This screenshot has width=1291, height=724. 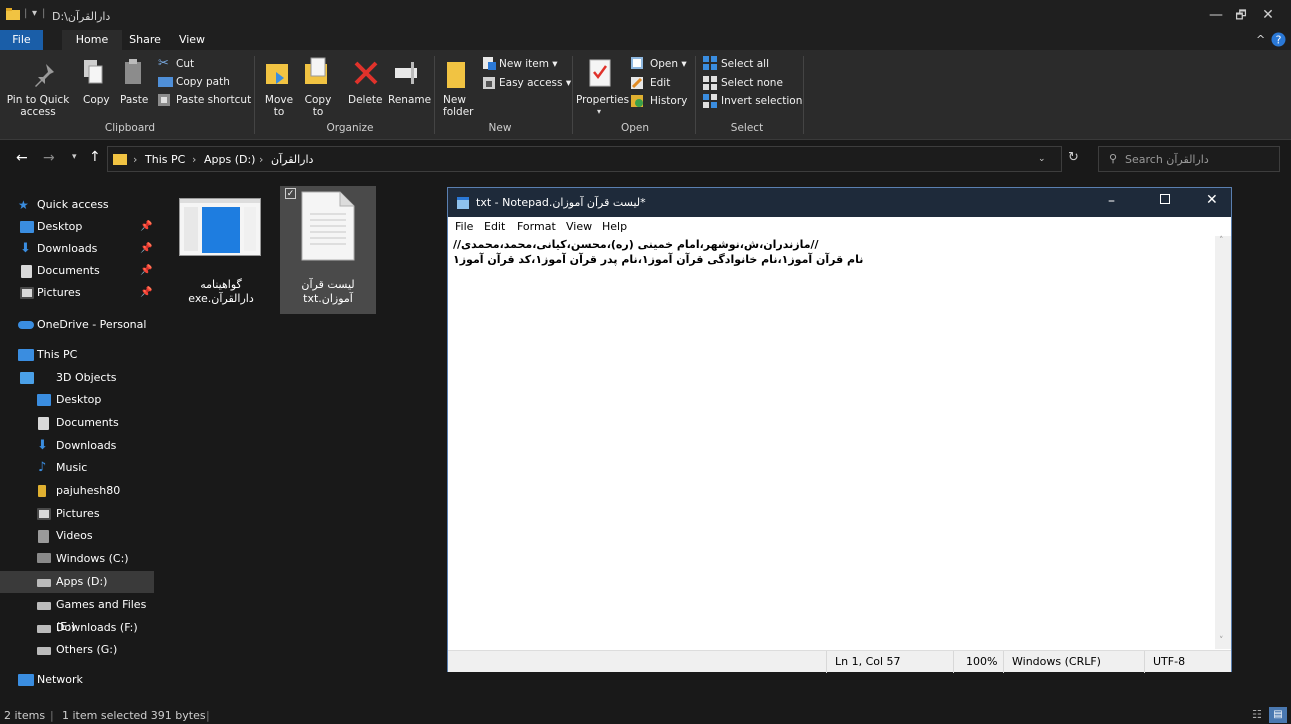 What do you see at coordinates (660, 83) in the screenshot?
I see `edit-button: Edit` at bounding box center [660, 83].